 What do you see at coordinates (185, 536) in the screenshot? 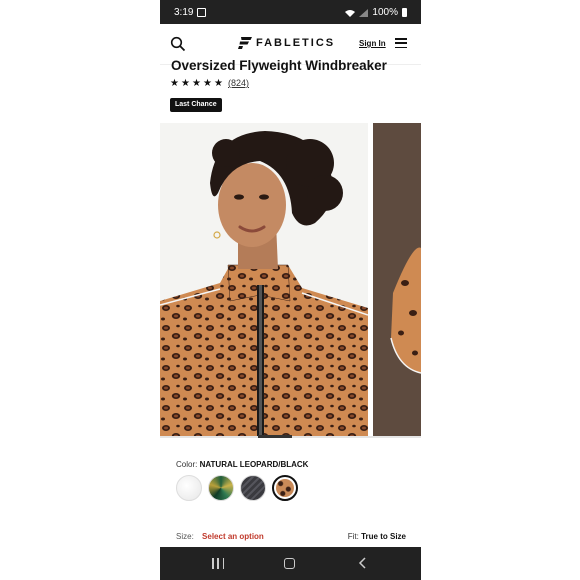
I see `size-label: Size:` at bounding box center [185, 536].